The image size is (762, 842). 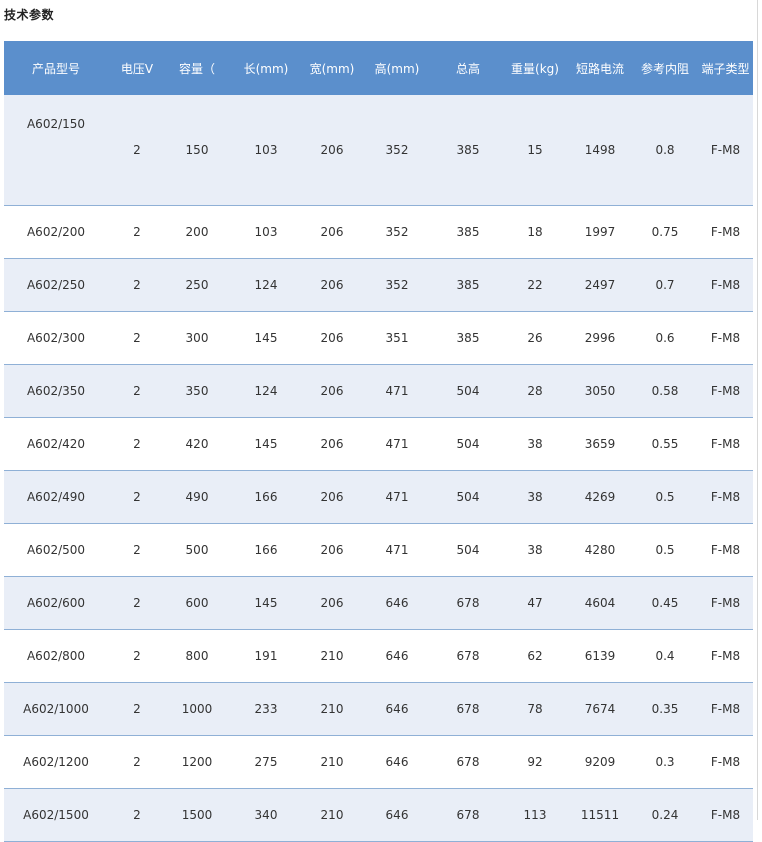 What do you see at coordinates (665, 603) in the screenshot?
I see `cell-resistance: 0.45` at bounding box center [665, 603].